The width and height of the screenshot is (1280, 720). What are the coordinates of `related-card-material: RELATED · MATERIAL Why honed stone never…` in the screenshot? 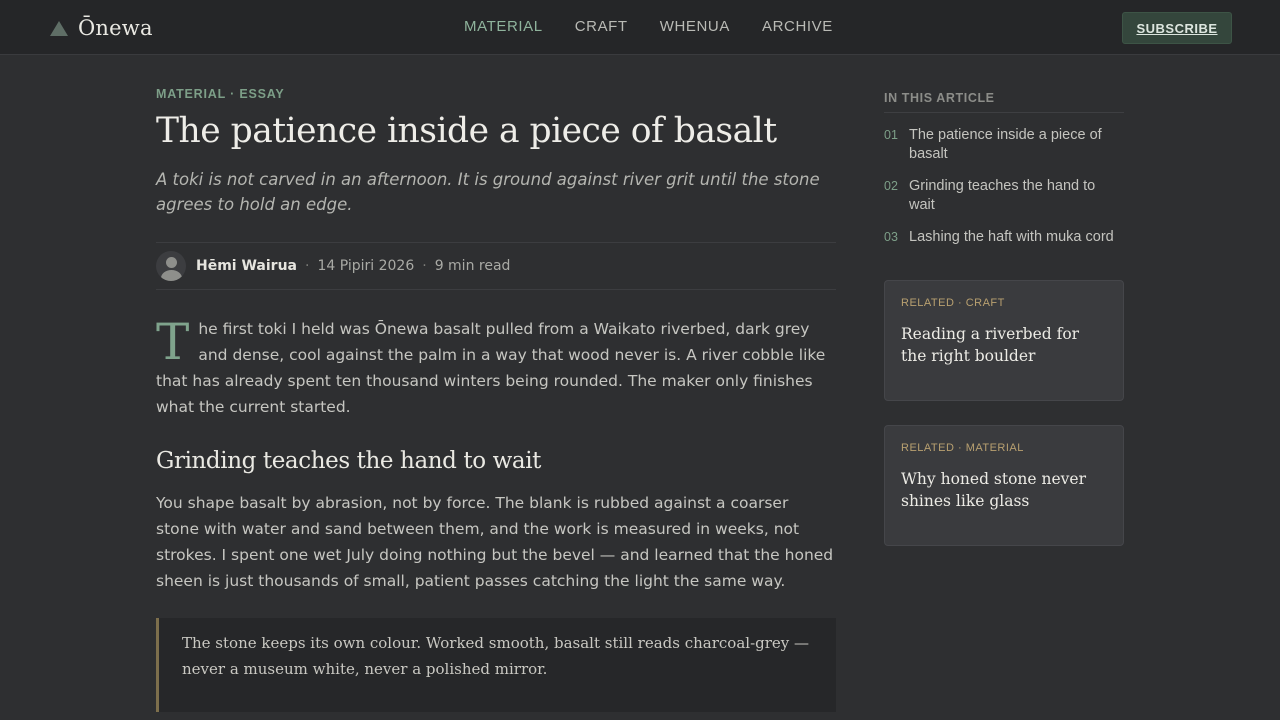 It's located at (1004, 485).